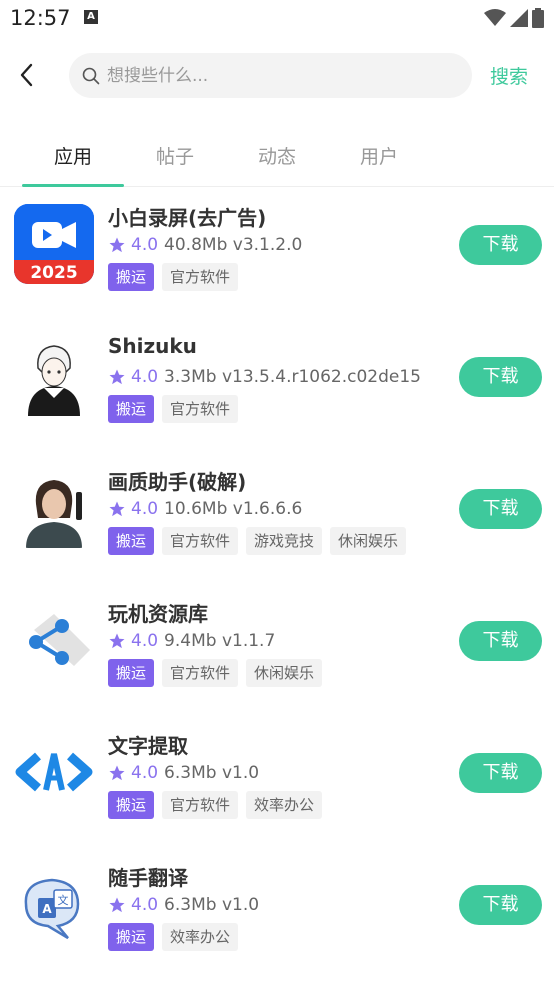  What do you see at coordinates (282, 75) in the screenshot?
I see `search-input` at bounding box center [282, 75].